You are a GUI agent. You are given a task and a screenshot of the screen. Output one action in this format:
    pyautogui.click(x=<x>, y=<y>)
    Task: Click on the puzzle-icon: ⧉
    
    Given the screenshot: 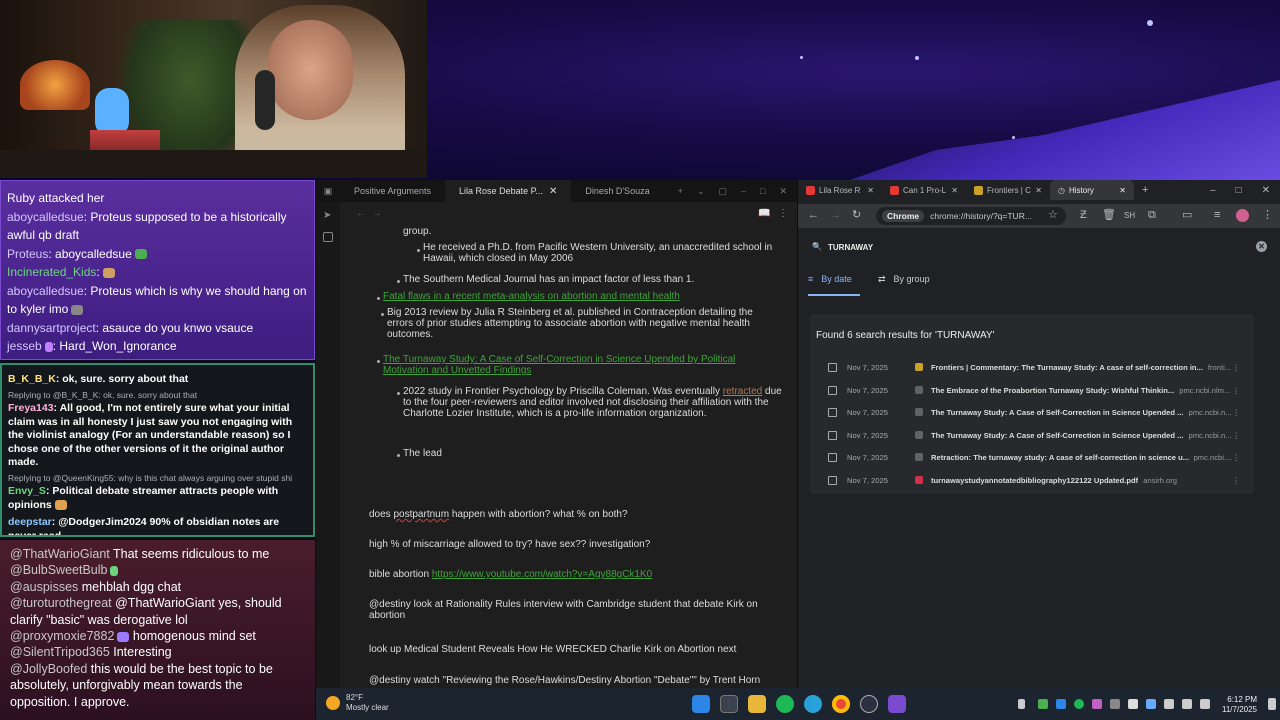 What is the action you would take?
    pyautogui.click(x=1153, y=215)
    